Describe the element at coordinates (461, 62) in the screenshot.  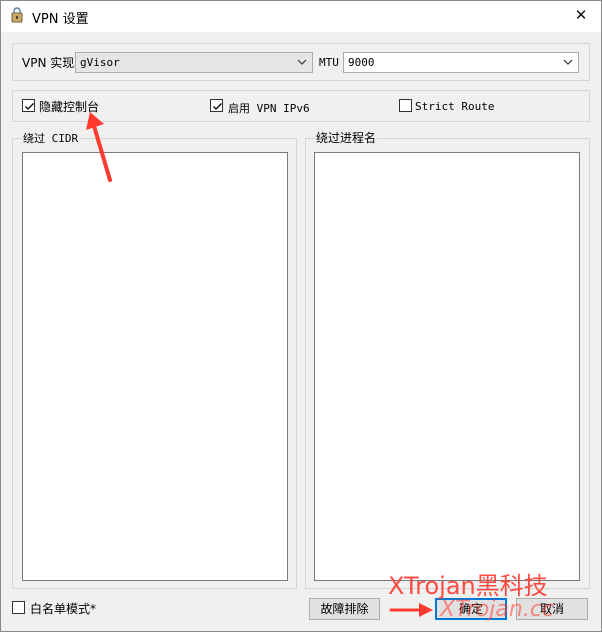
I see `mtu-select: 9000` at that location.